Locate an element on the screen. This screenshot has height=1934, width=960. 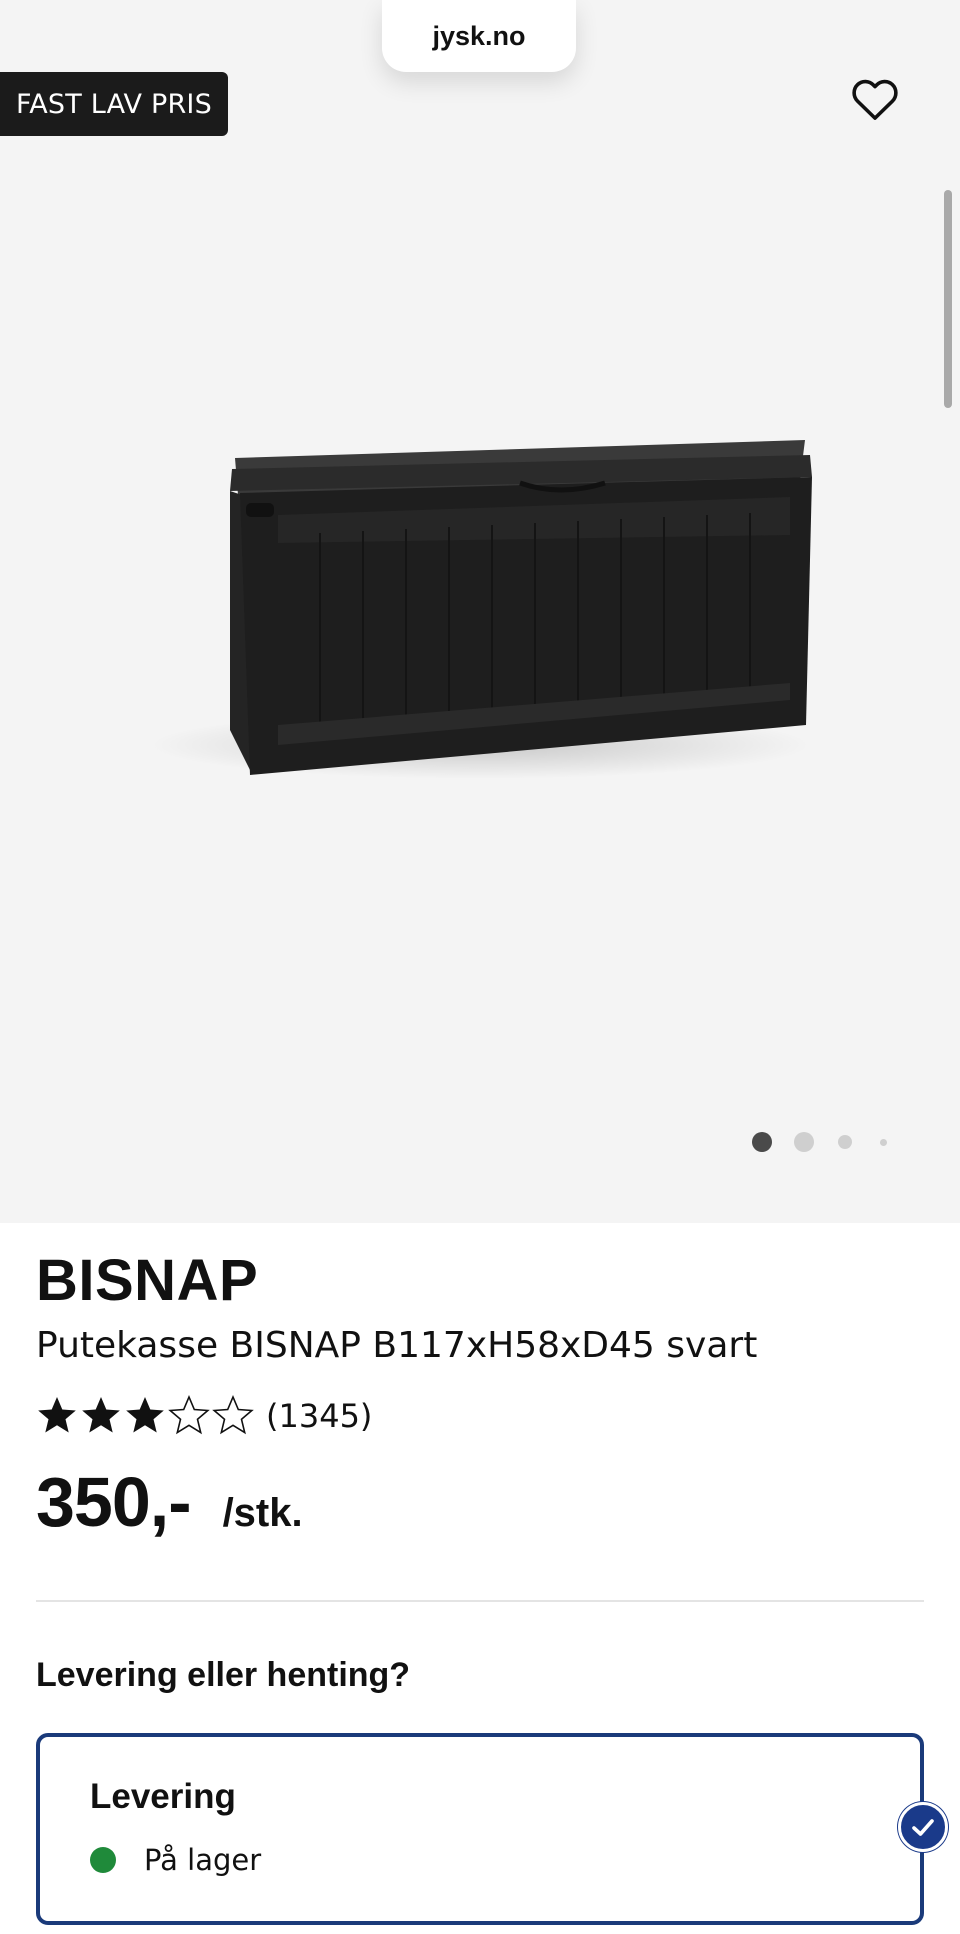
pagination-dot-active is located at coordinates (762, 1142).